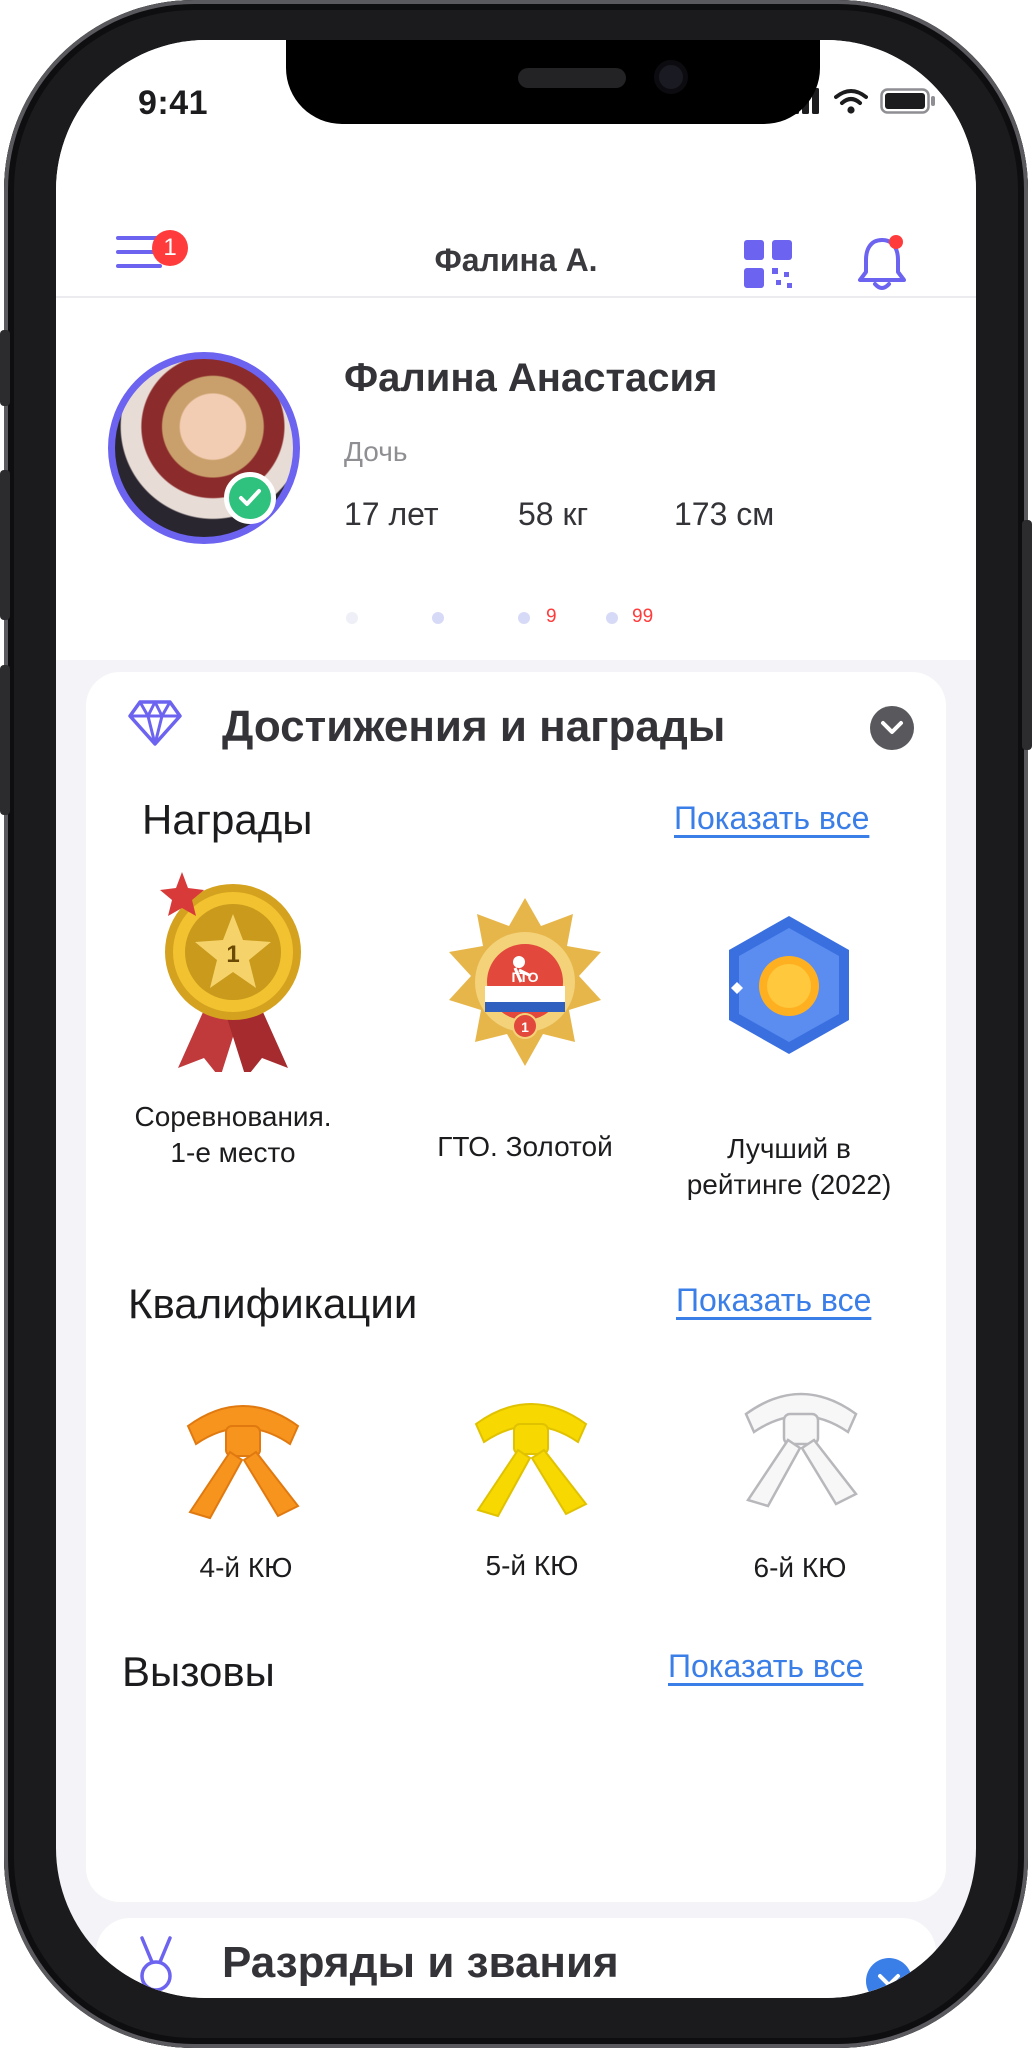 The image size is (1032, 2048). Describe the element at coordinates (391, 514) in the screenshot. I see `profile-age: 17 лет` at that location.